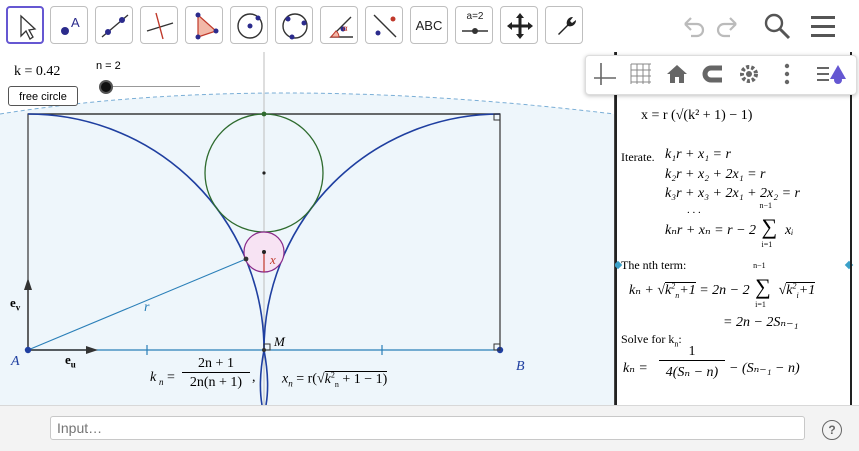  I want to click on free-circle-button: free circle, so click(43, 96).